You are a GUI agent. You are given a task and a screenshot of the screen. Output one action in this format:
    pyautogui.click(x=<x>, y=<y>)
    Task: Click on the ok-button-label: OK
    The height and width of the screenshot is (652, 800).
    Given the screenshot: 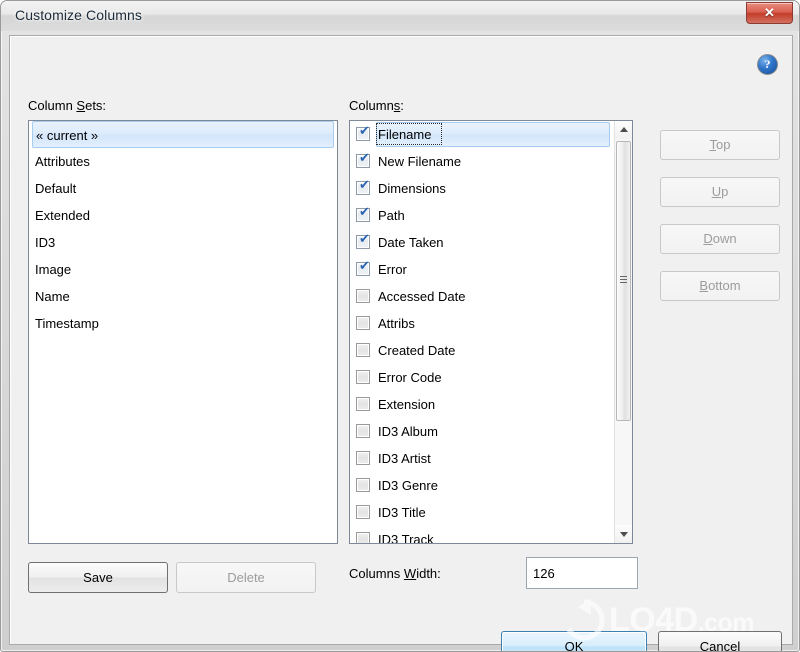 What is the action you would take?
    pyautogui.click(x=574, y=645)
    